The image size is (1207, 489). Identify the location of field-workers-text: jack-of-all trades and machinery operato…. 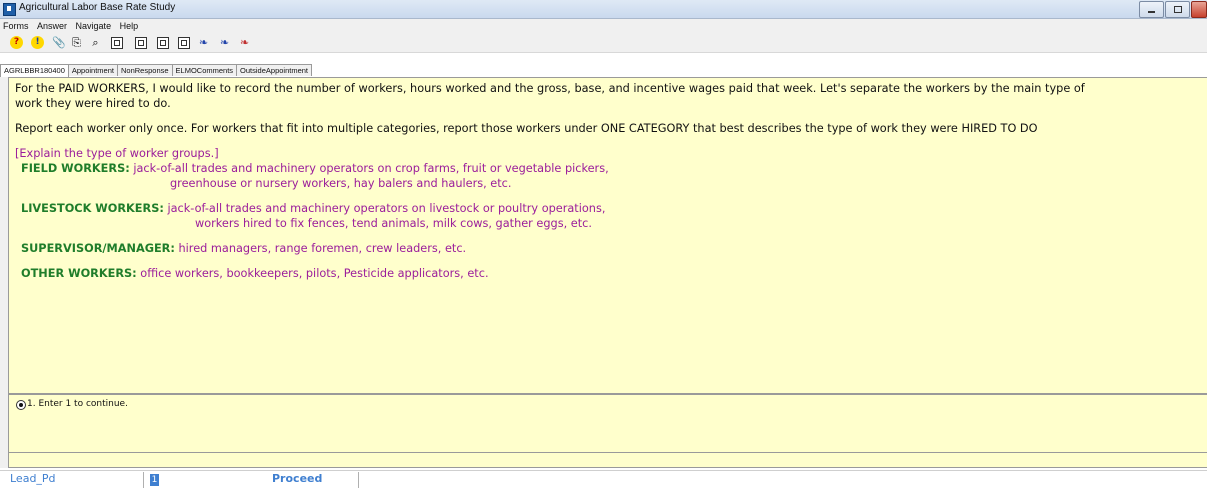
(371, 168).